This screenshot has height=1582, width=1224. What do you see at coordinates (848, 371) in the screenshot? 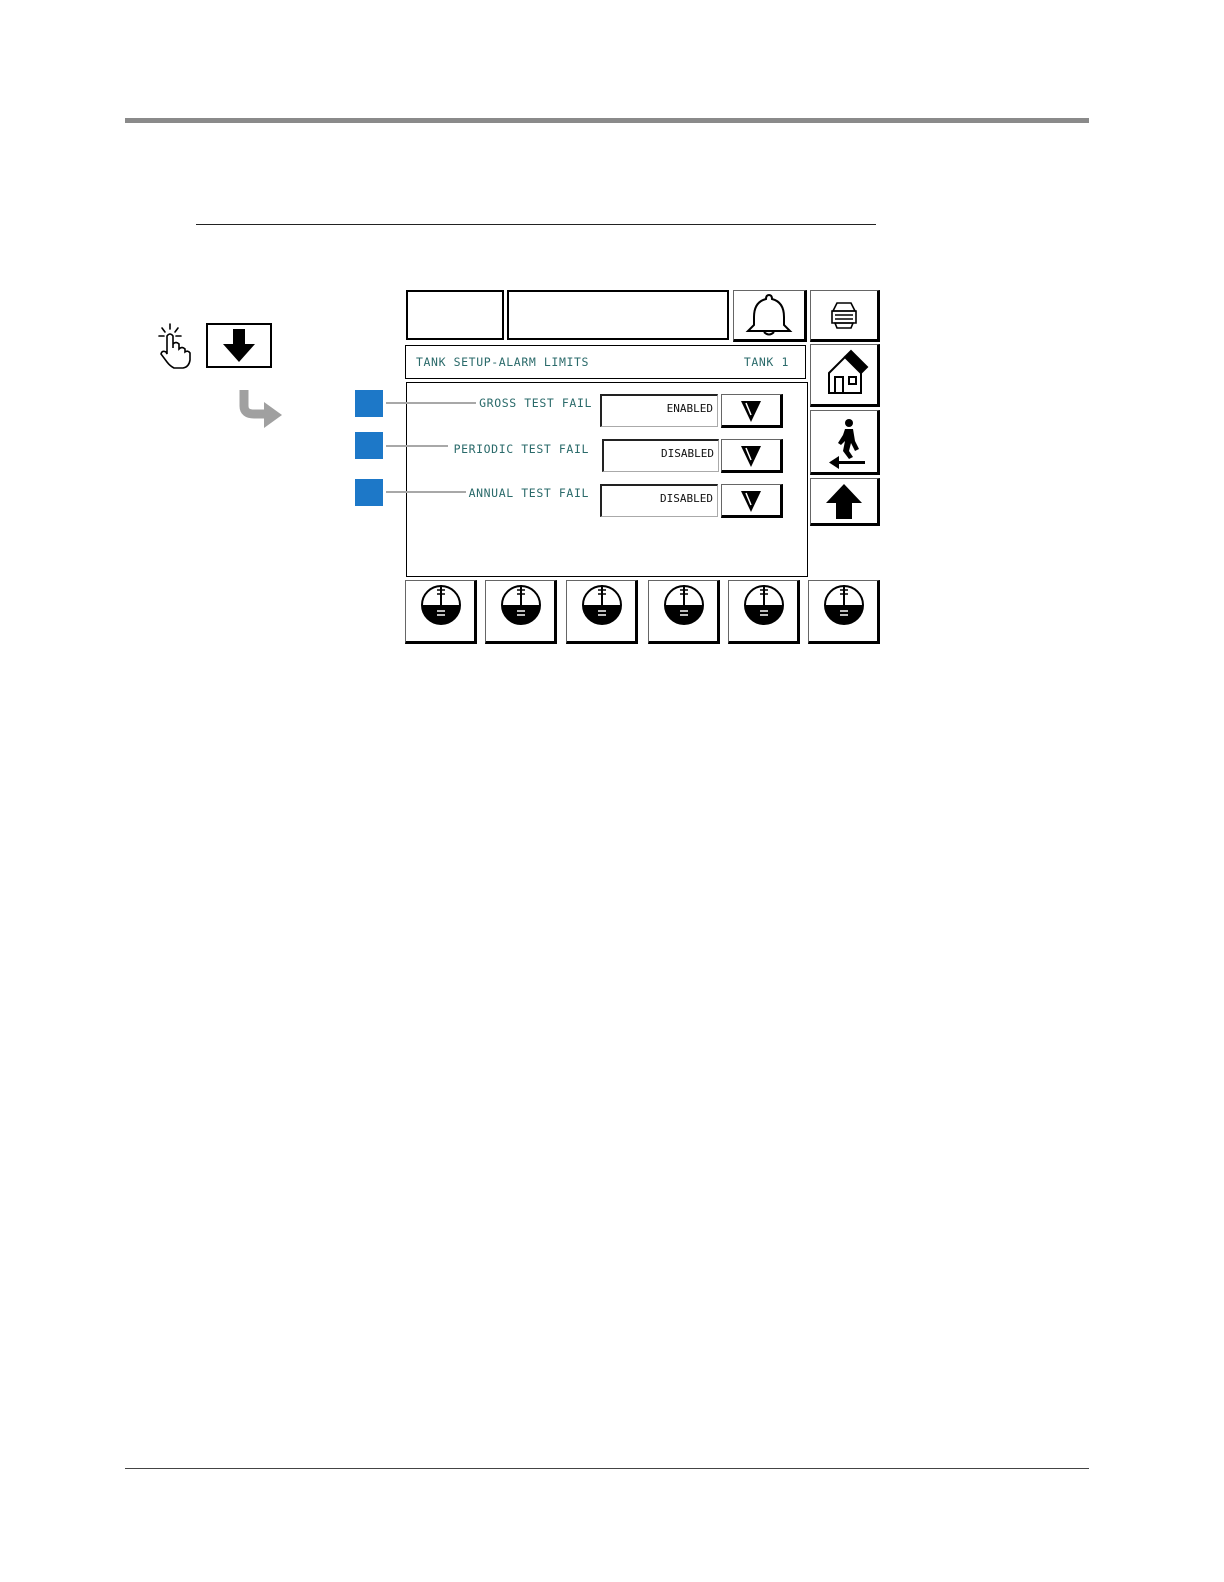
I see `home-icon` at bounding box center [848, 371].